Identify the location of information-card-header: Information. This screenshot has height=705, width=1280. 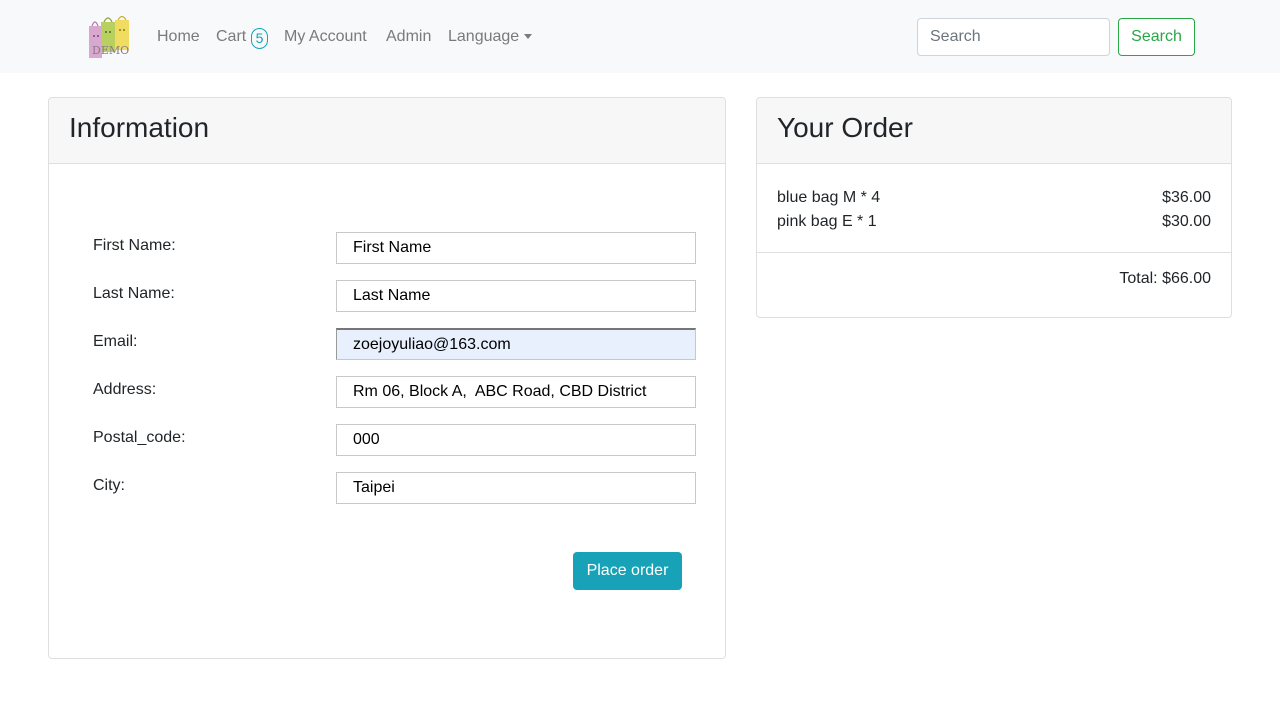
(387, 131).